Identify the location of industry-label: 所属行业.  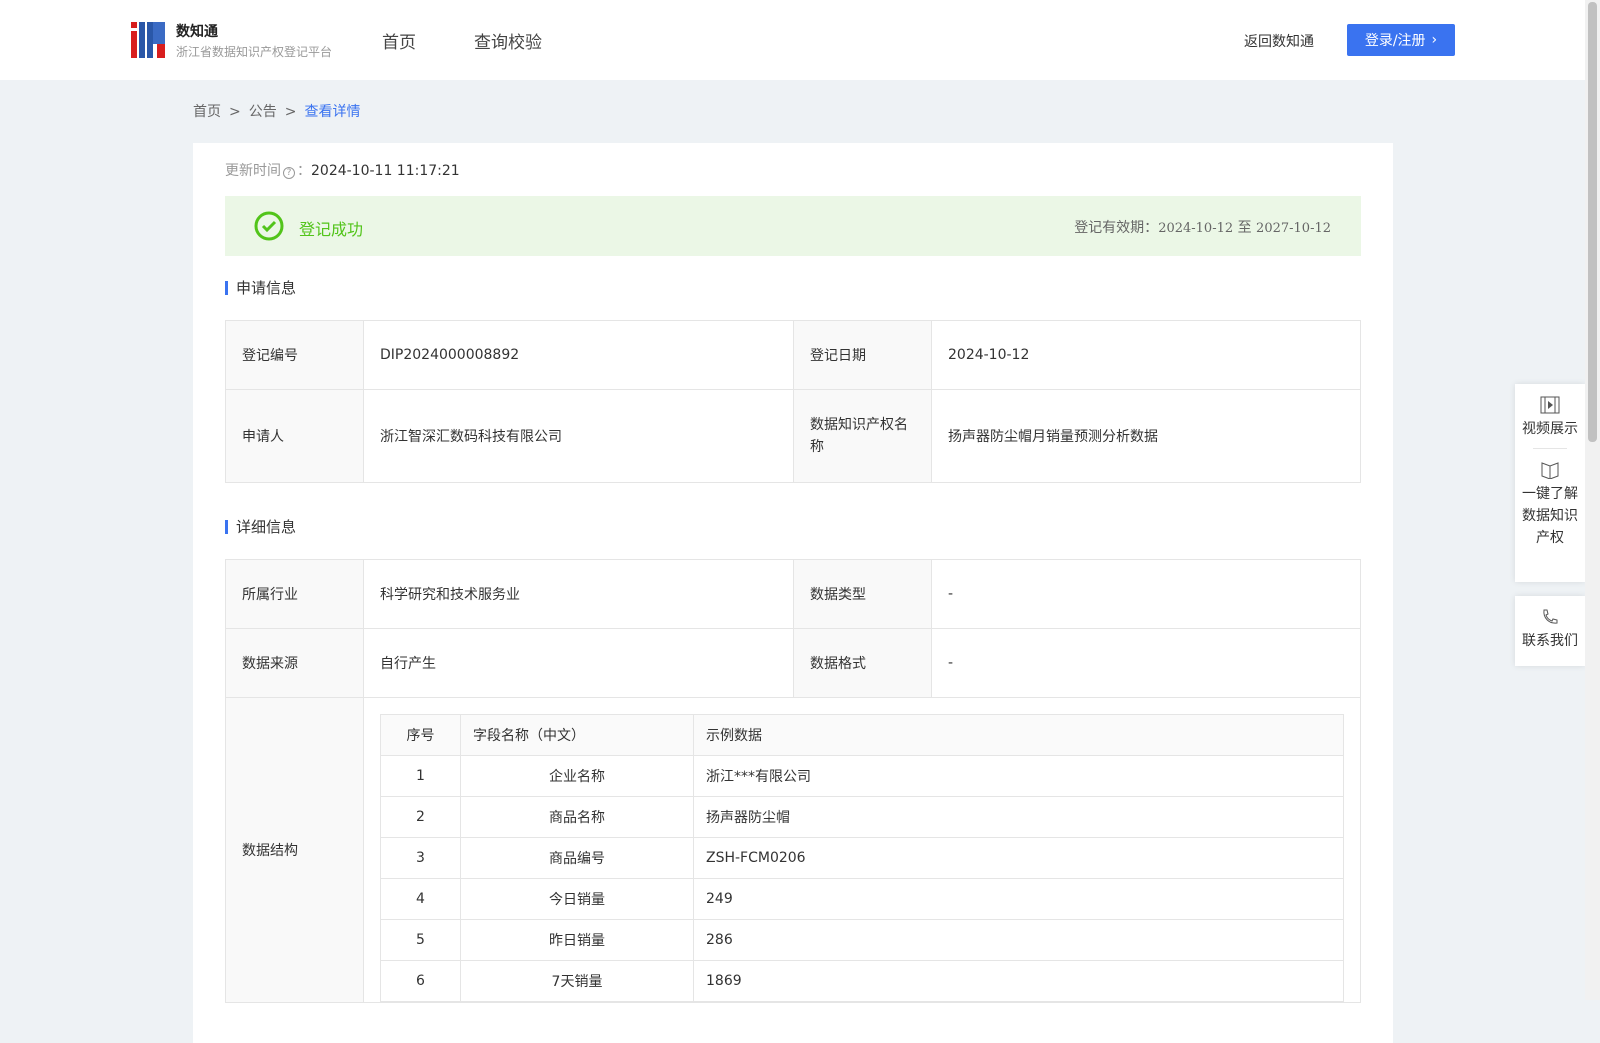
(294, 594).